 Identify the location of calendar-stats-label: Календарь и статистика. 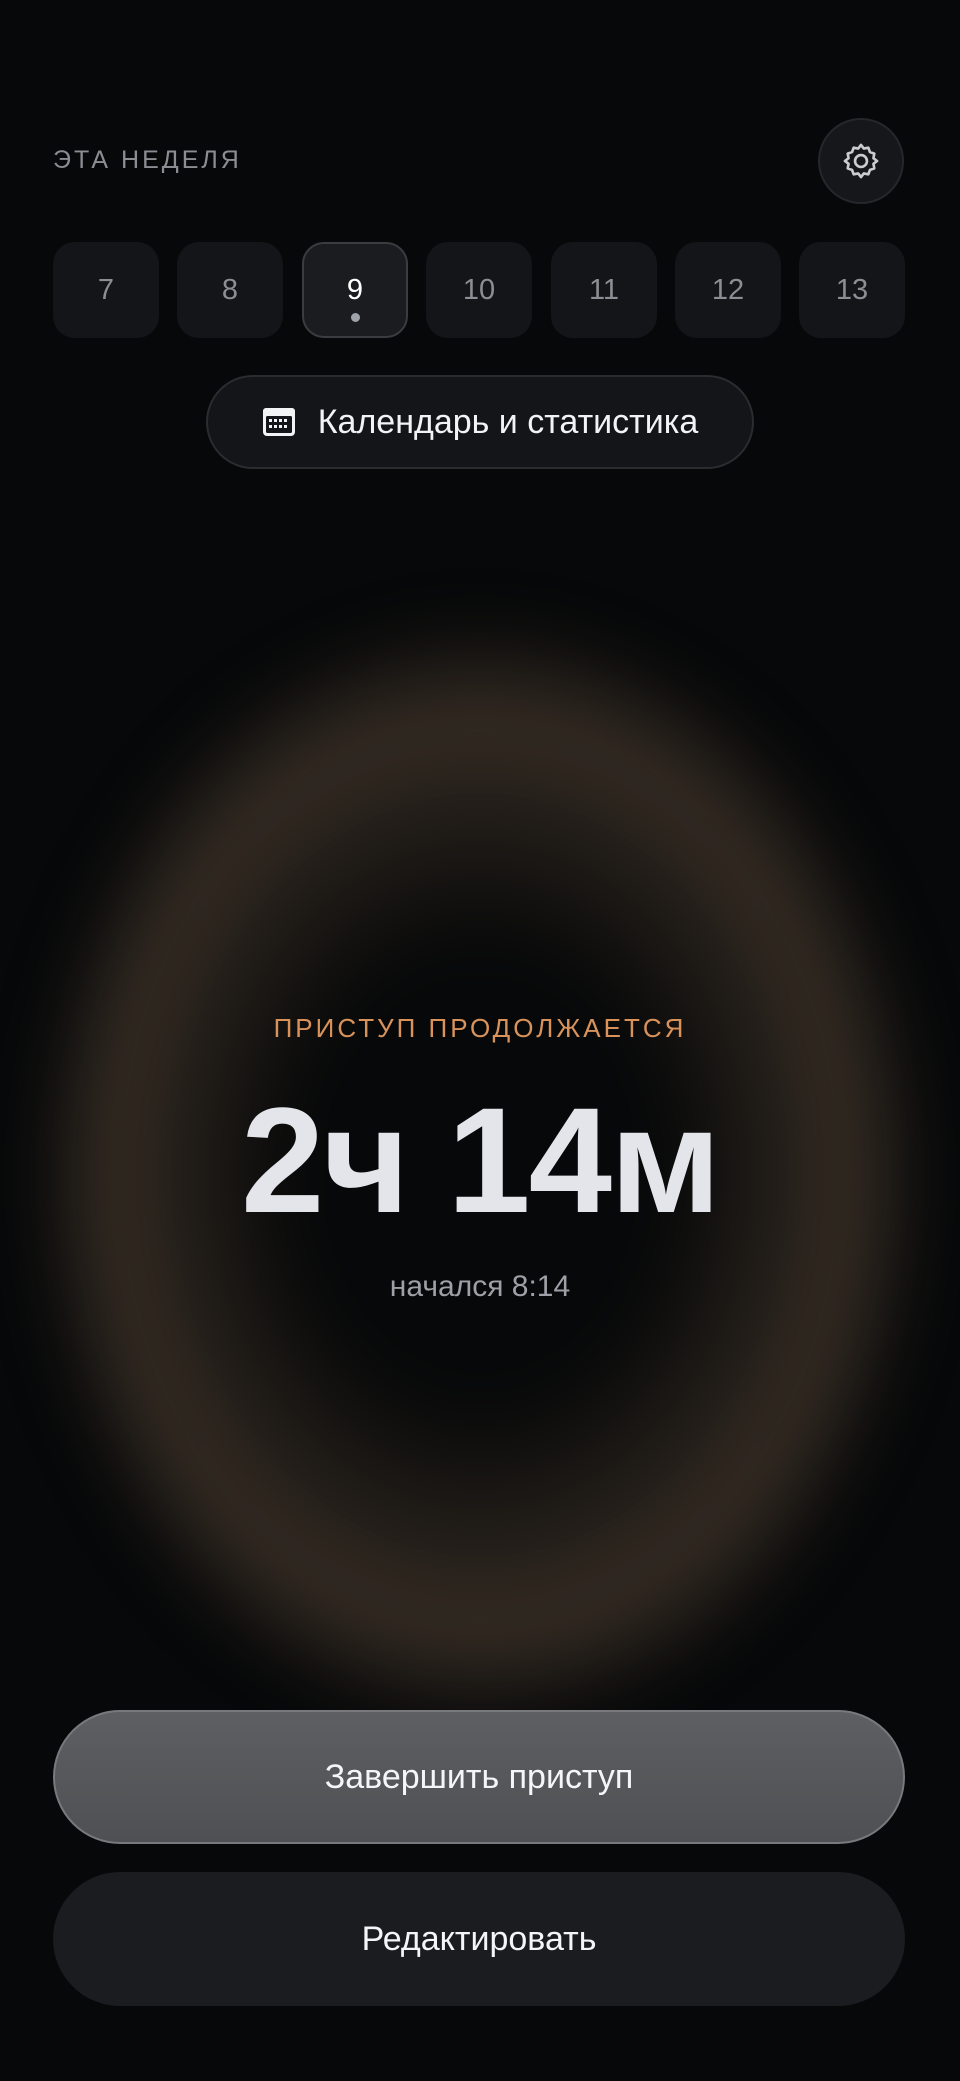
(508, 421).